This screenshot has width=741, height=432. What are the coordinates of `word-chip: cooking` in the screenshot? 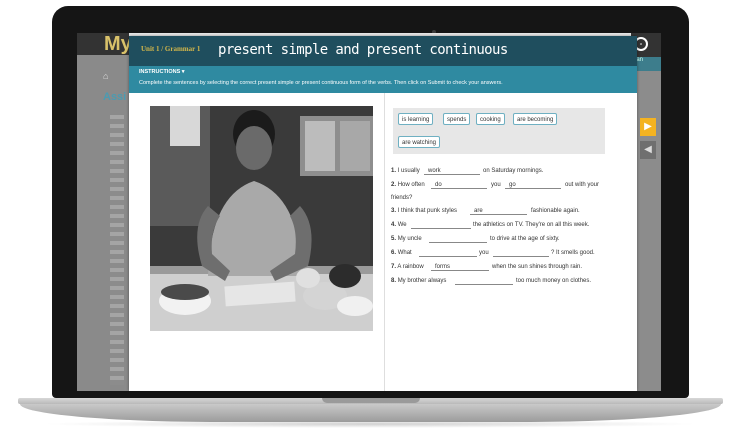 It's located at (490, 119).